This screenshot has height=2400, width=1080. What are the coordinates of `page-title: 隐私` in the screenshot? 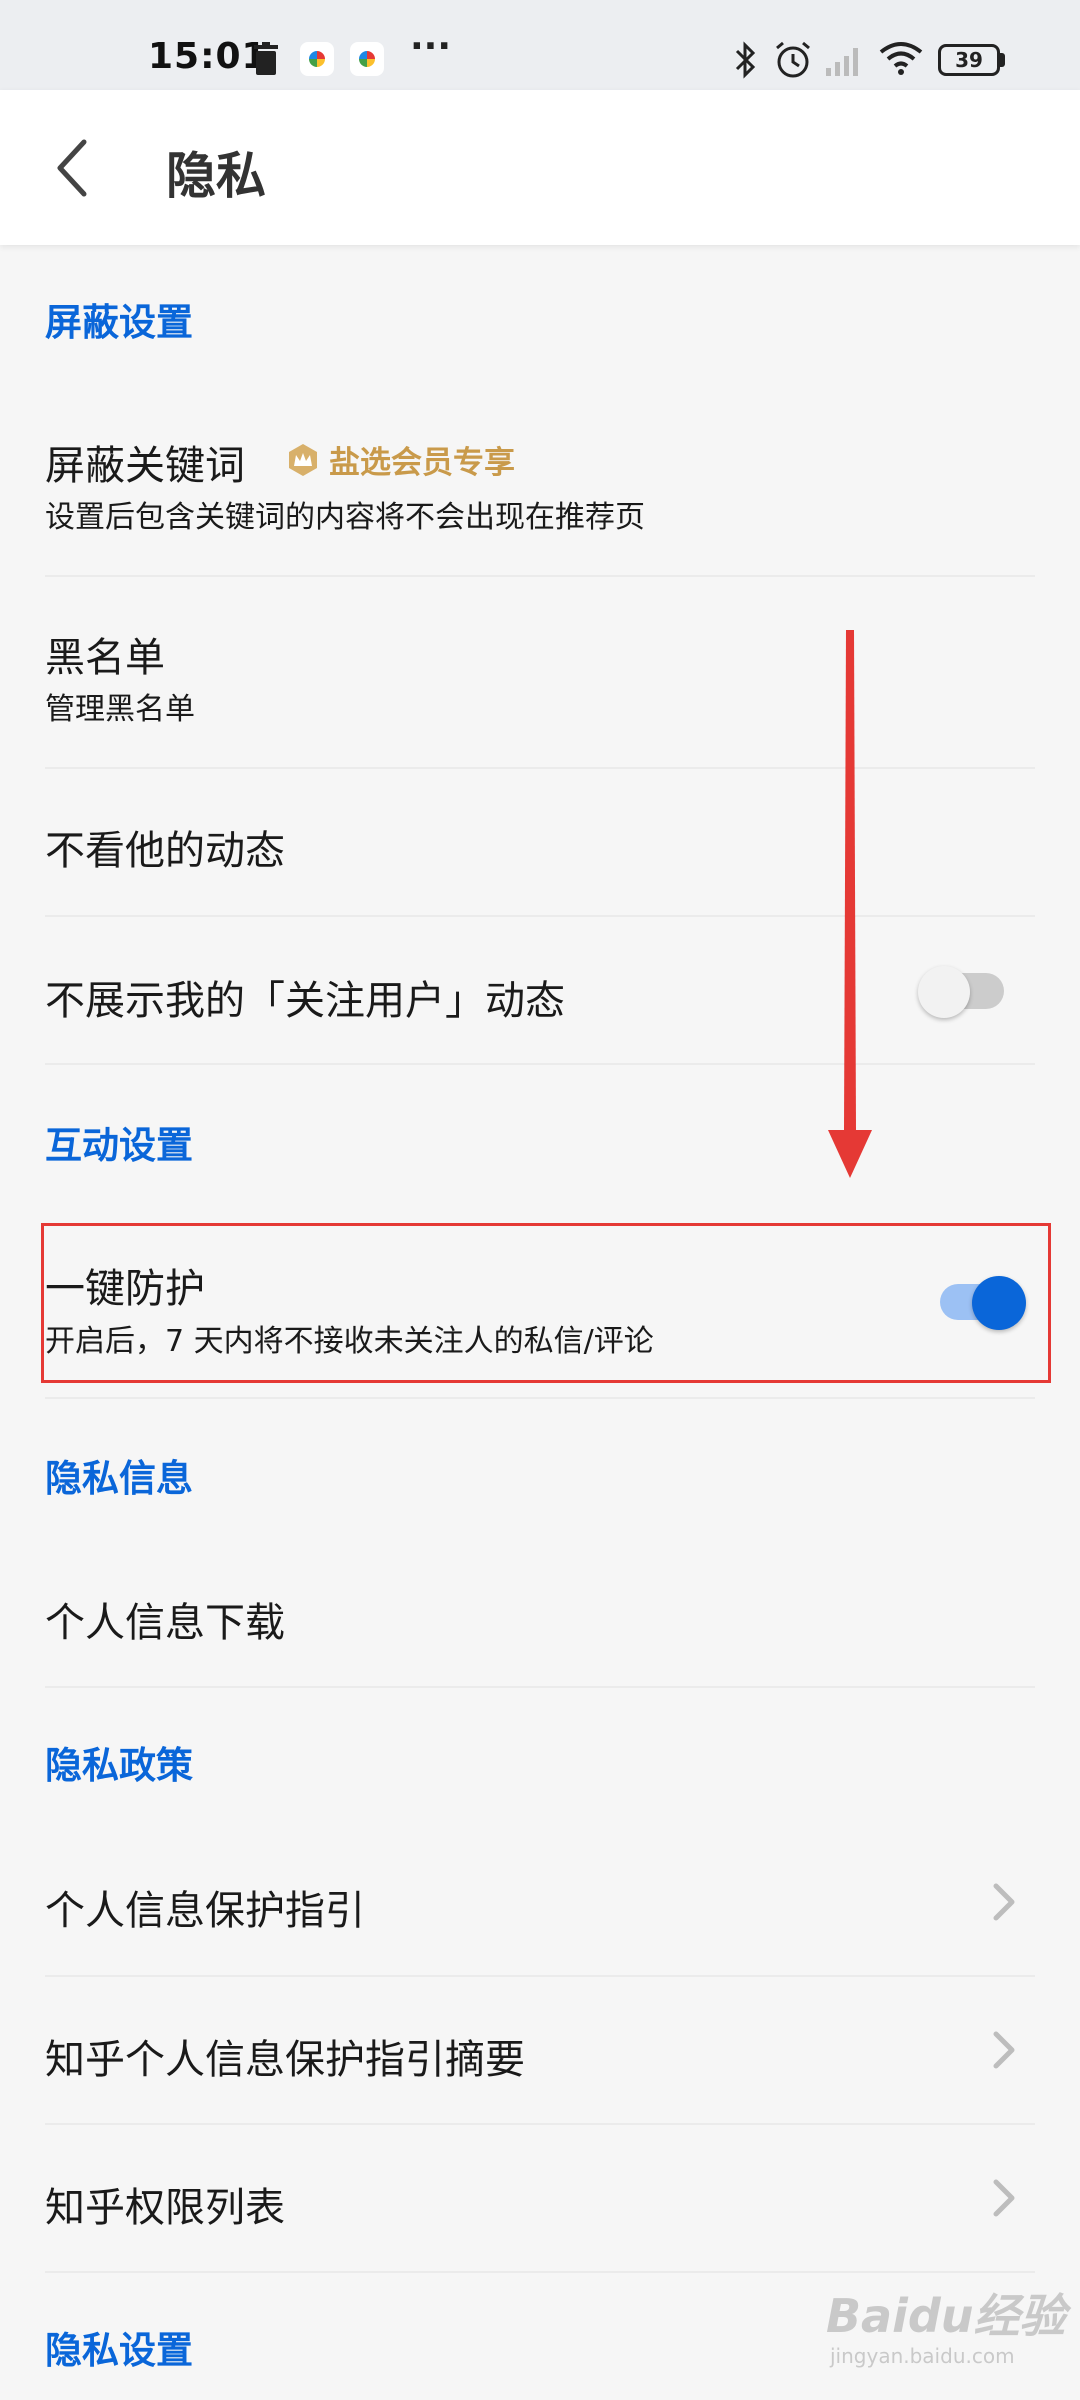 It's located at (216, 176).